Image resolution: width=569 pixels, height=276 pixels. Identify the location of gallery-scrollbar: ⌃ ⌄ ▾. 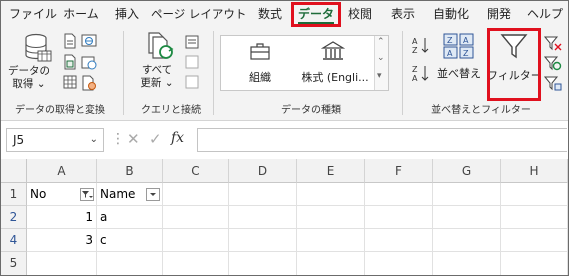
(381, 63).